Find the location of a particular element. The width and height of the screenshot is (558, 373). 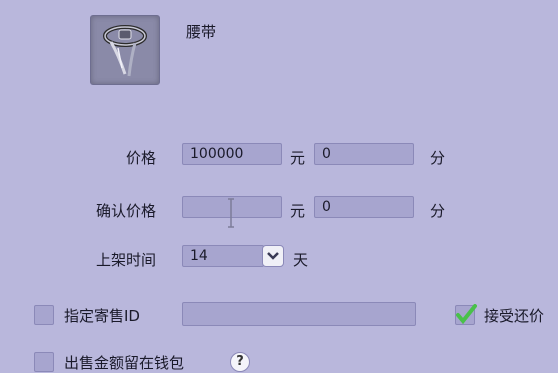

confirm-price-label: 确认价格 is located at coordinates (125, 211).